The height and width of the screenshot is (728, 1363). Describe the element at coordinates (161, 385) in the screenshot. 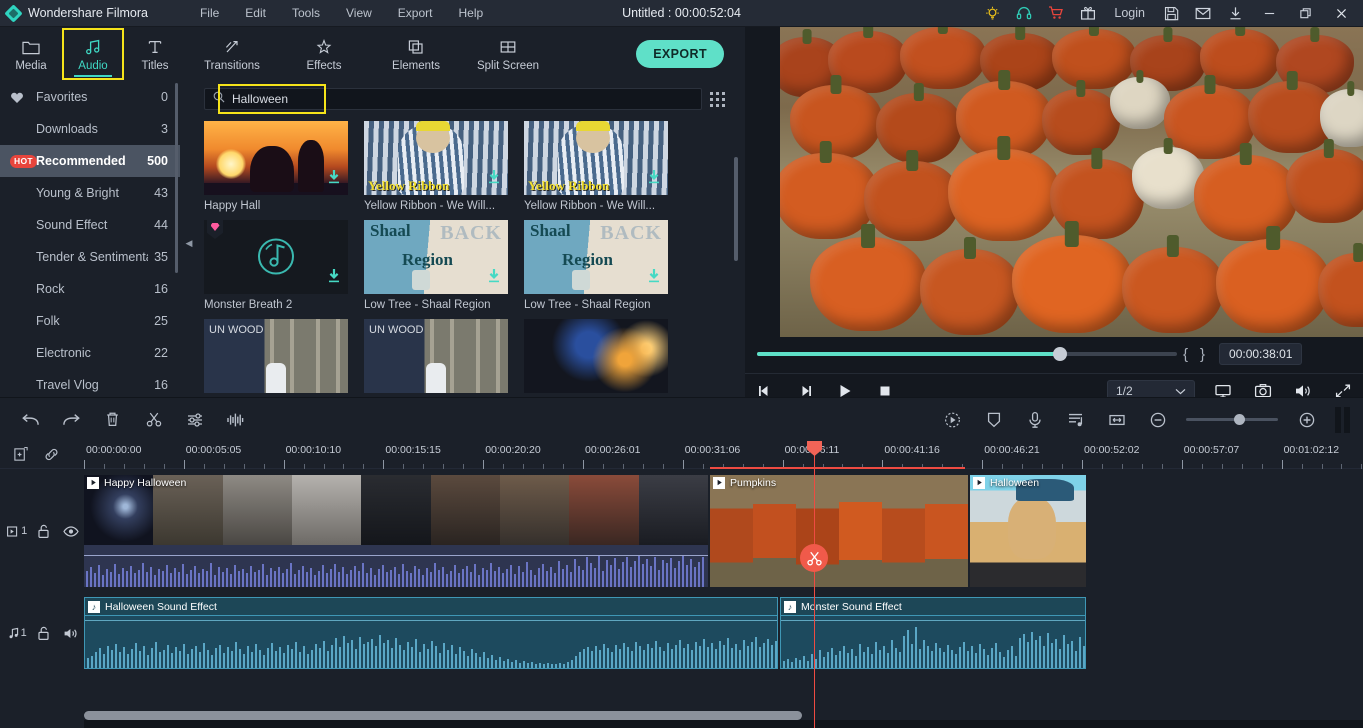

I see `sidebar-count-travel-vlog: 16` at that location.